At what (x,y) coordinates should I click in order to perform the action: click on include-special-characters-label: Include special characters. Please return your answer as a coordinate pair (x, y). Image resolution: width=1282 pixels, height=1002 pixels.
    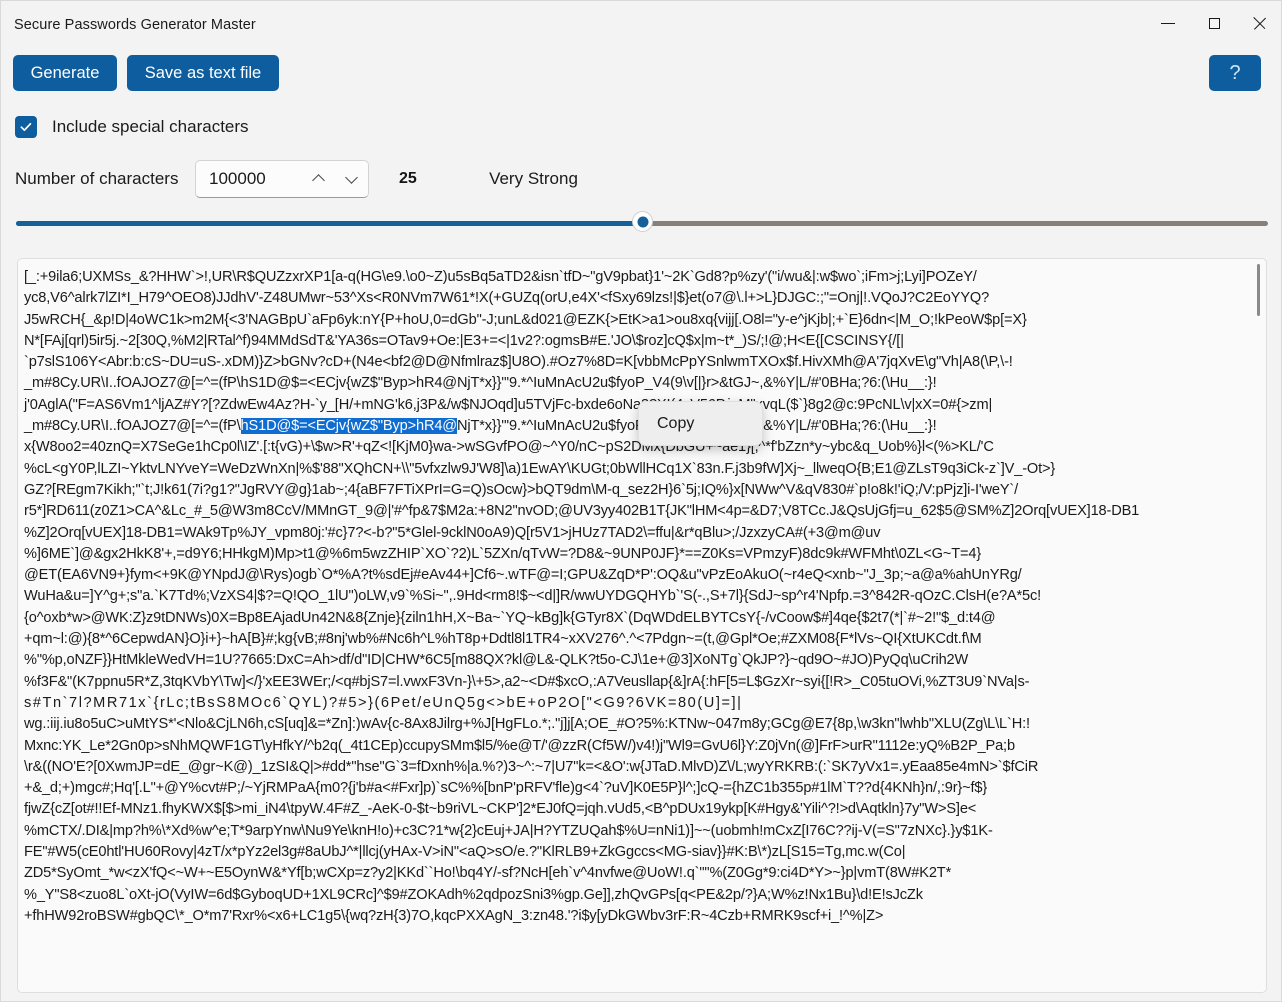
    Looking at the image, I should click on (150, 126).